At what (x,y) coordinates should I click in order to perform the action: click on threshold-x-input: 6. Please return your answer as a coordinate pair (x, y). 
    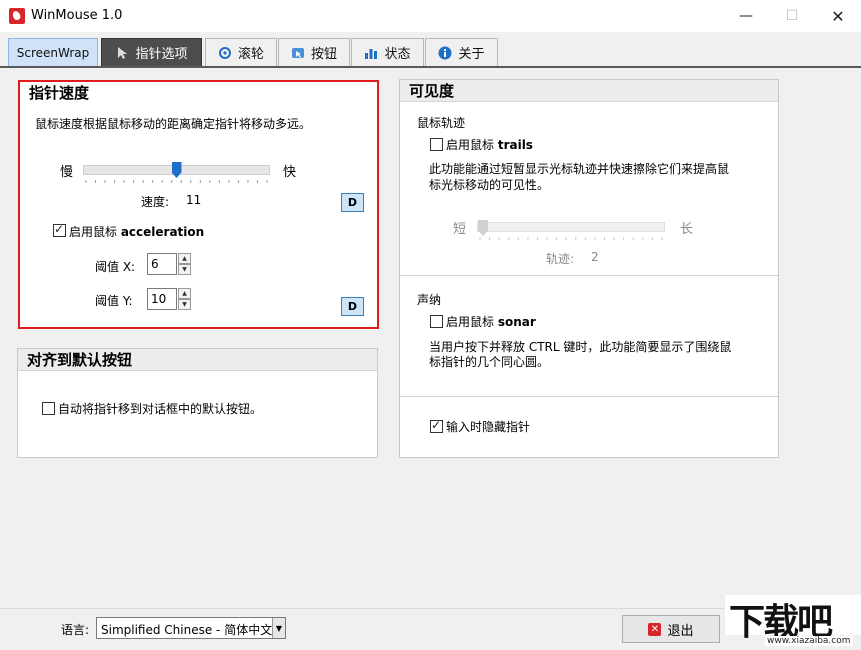
    Looking at the image, I should click on (162, 264).